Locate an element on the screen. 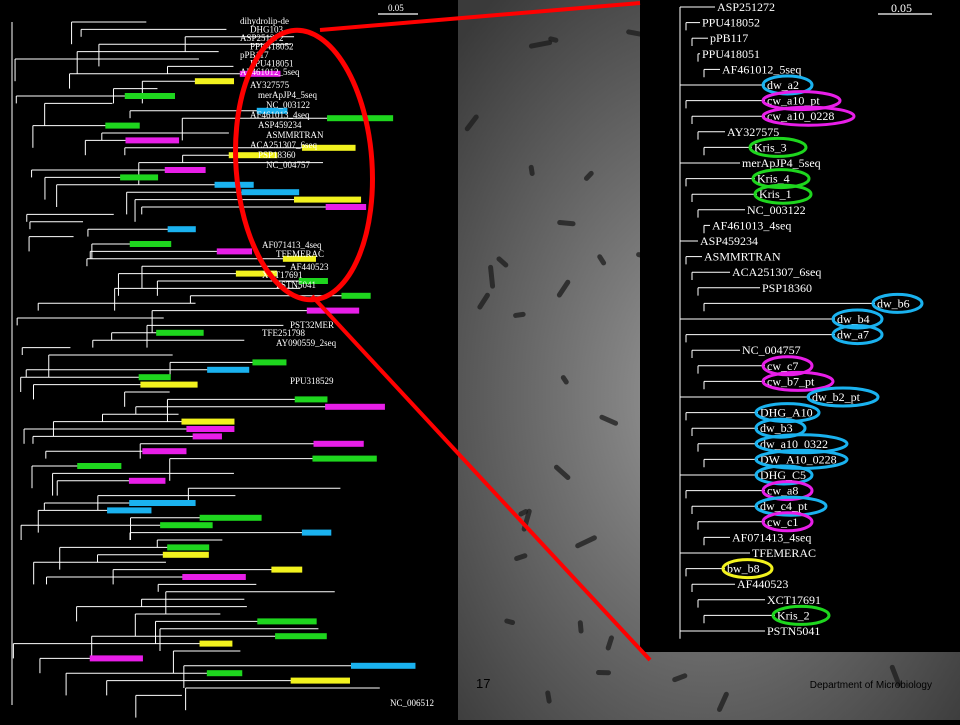  leaf-label-dw-a10-0228: DW_A10_0228 is located at coordinates (798, 459).